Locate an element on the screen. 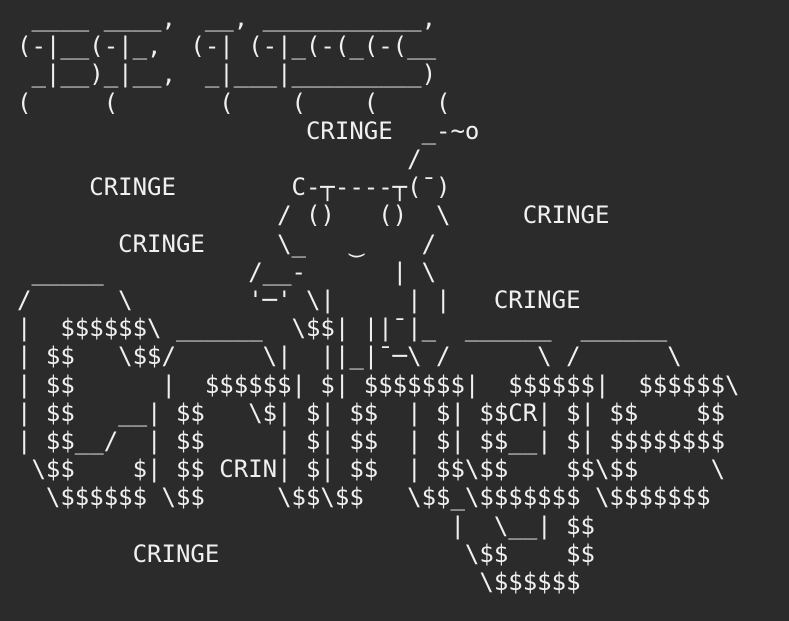  art-line: \$$$$$$ is located at coordinates (299, 582).